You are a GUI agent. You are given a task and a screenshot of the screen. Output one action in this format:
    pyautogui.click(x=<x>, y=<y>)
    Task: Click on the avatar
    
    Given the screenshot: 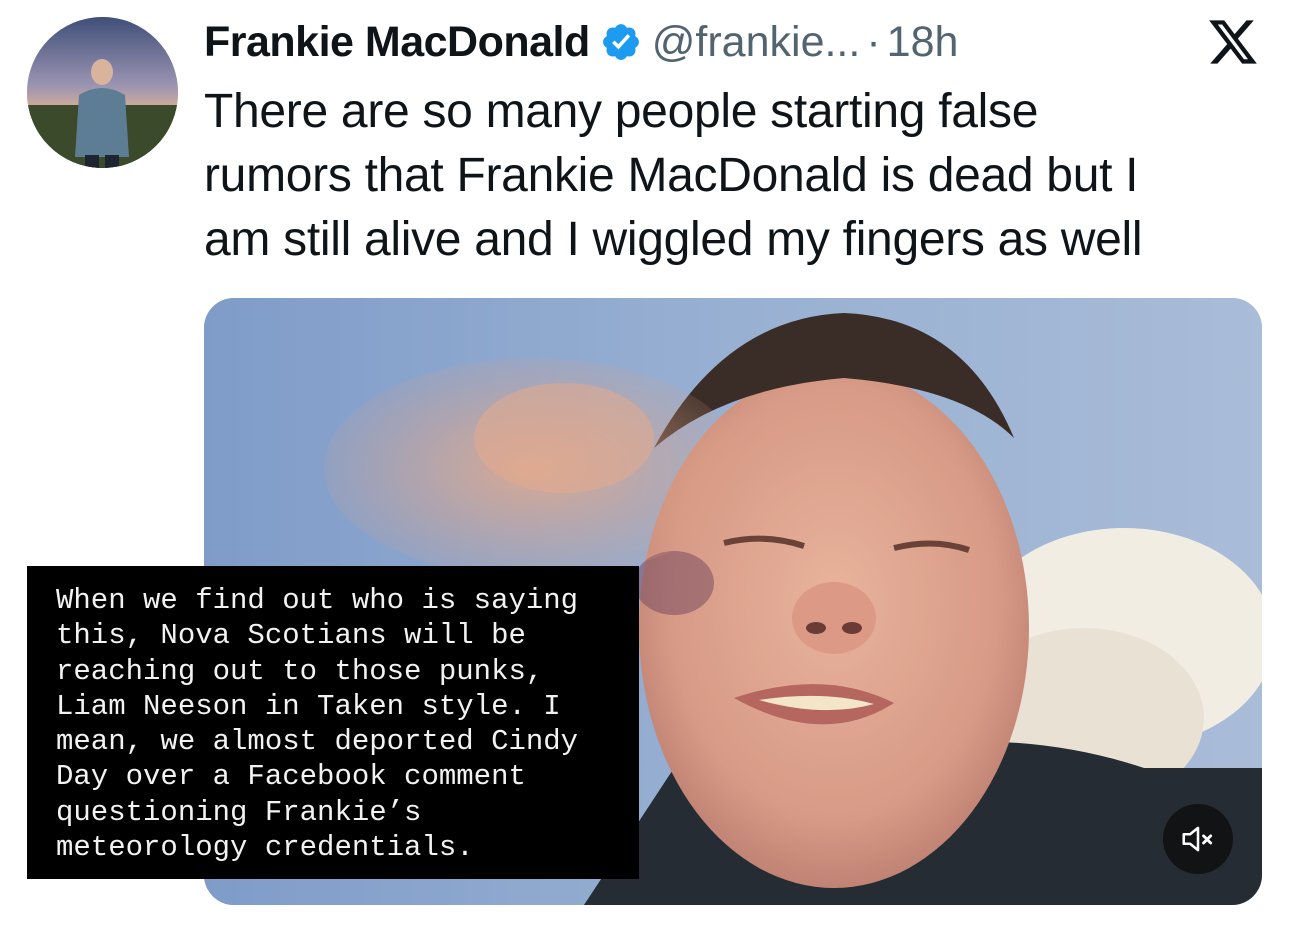 What is the action you would take?
    pyautogui.click(x=102, y=92)
    